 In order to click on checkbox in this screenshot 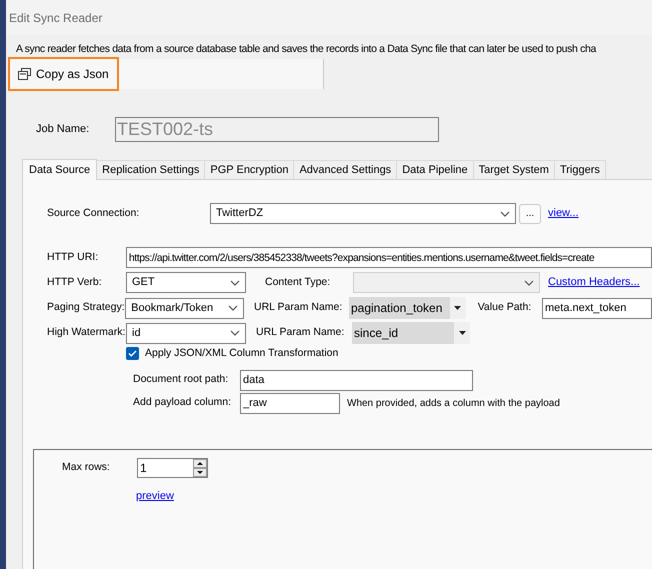, I will do `click(132, 353)`.